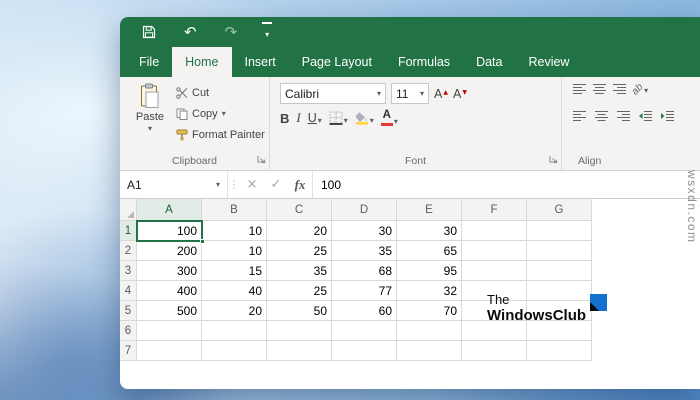  Describe the element at coordinates (337, 62) in the screenshot. I see `tab-page-layout: Page Layout` at that location.